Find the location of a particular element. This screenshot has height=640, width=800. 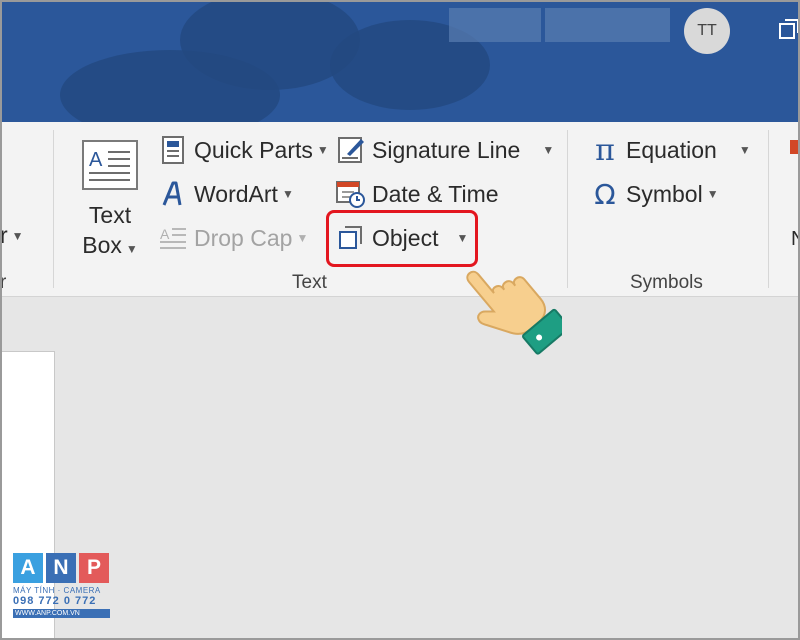

date-time-icon is located at coordinates (351, 194).